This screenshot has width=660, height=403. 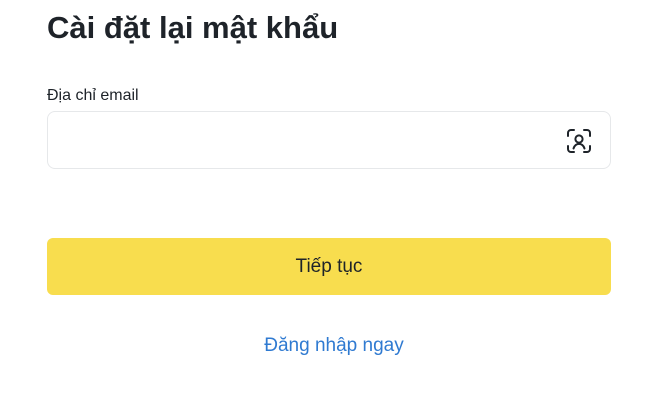 I want to click on login-now-link: Đăng nhập ngay, so click(x=334, y=346).